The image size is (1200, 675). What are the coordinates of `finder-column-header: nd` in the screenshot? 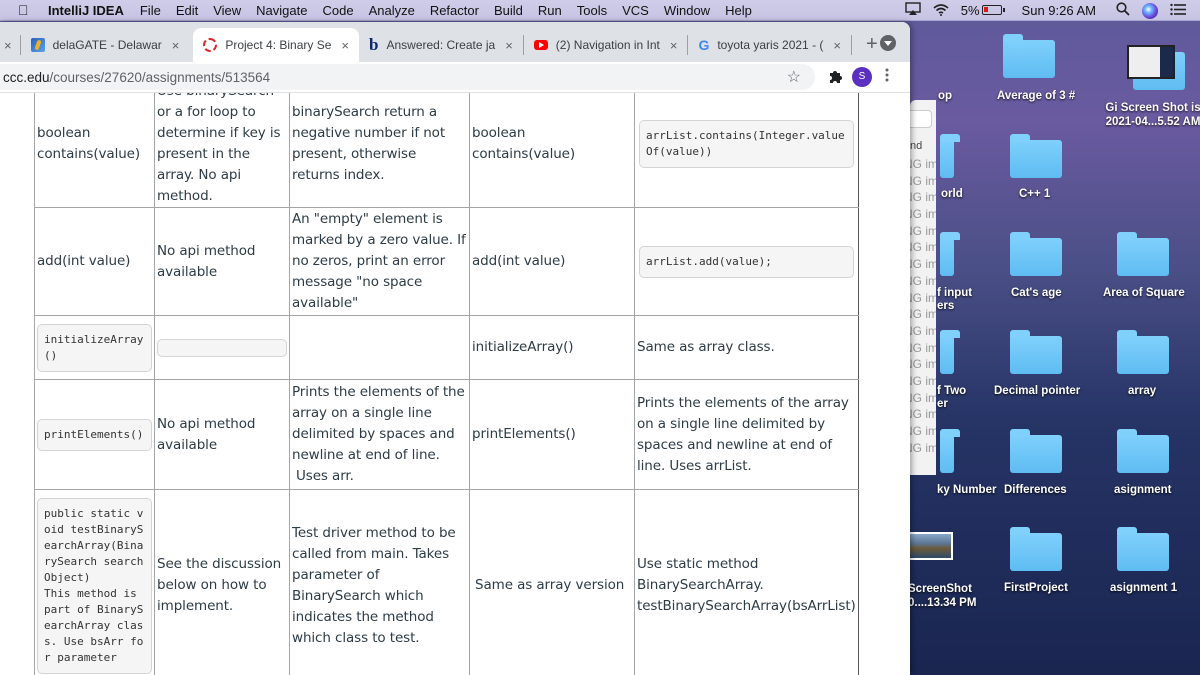 It's located at (916, 146).